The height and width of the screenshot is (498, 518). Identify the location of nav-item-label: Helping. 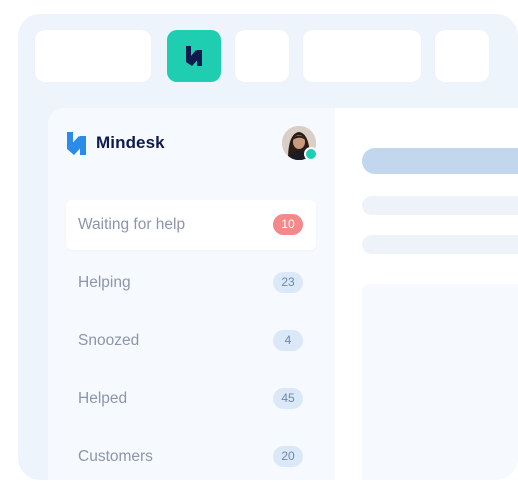
(104, 282).